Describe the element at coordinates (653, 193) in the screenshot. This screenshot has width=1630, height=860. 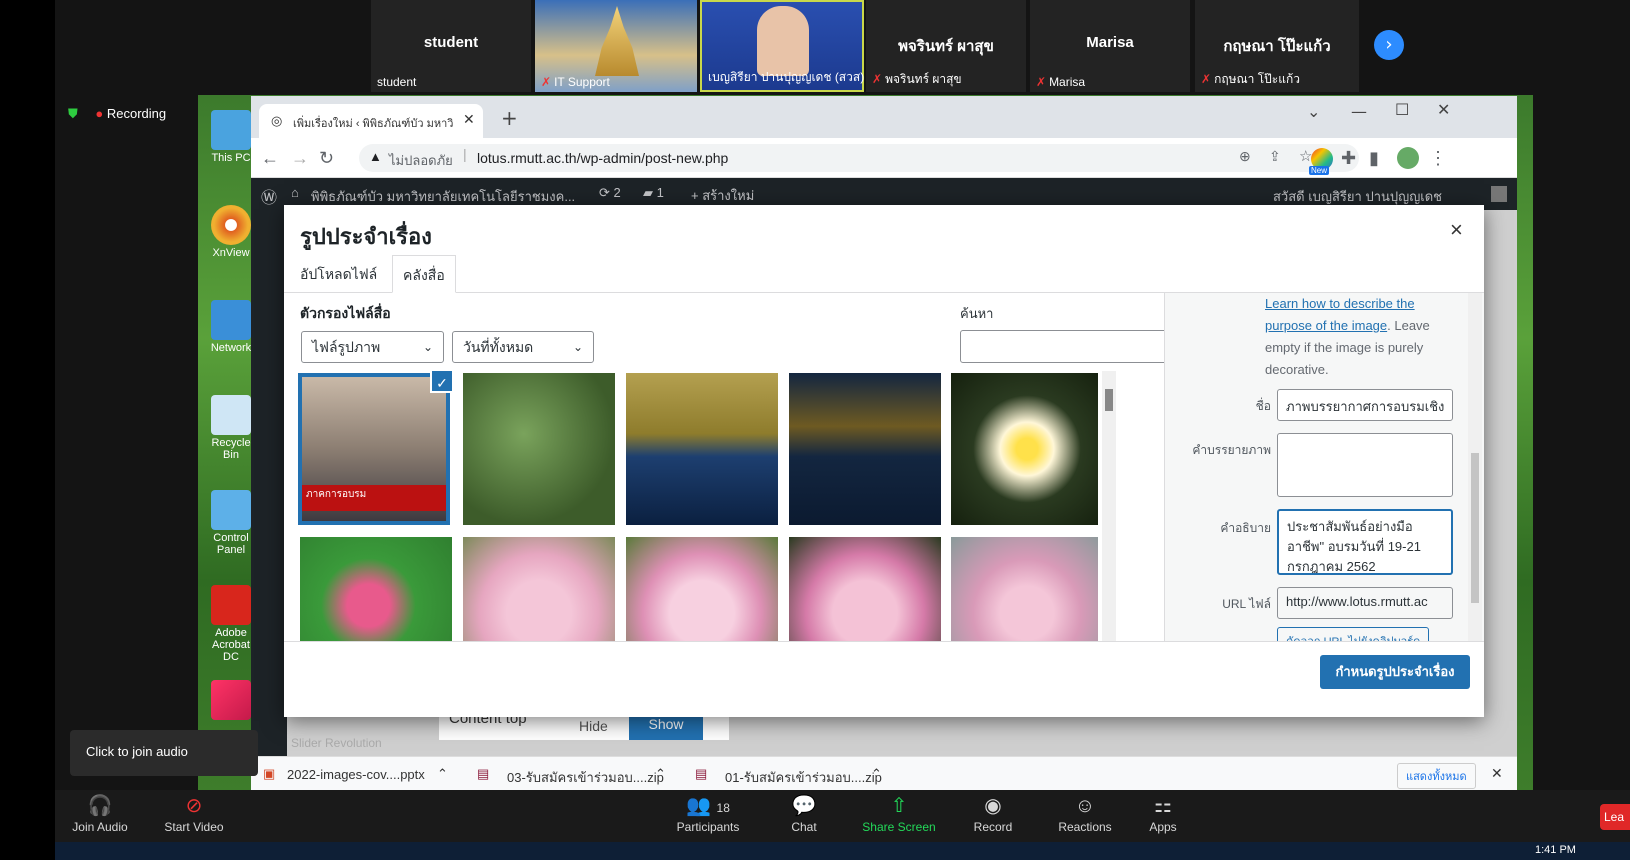
I see `comments-icon: ▰ 1` at that location.